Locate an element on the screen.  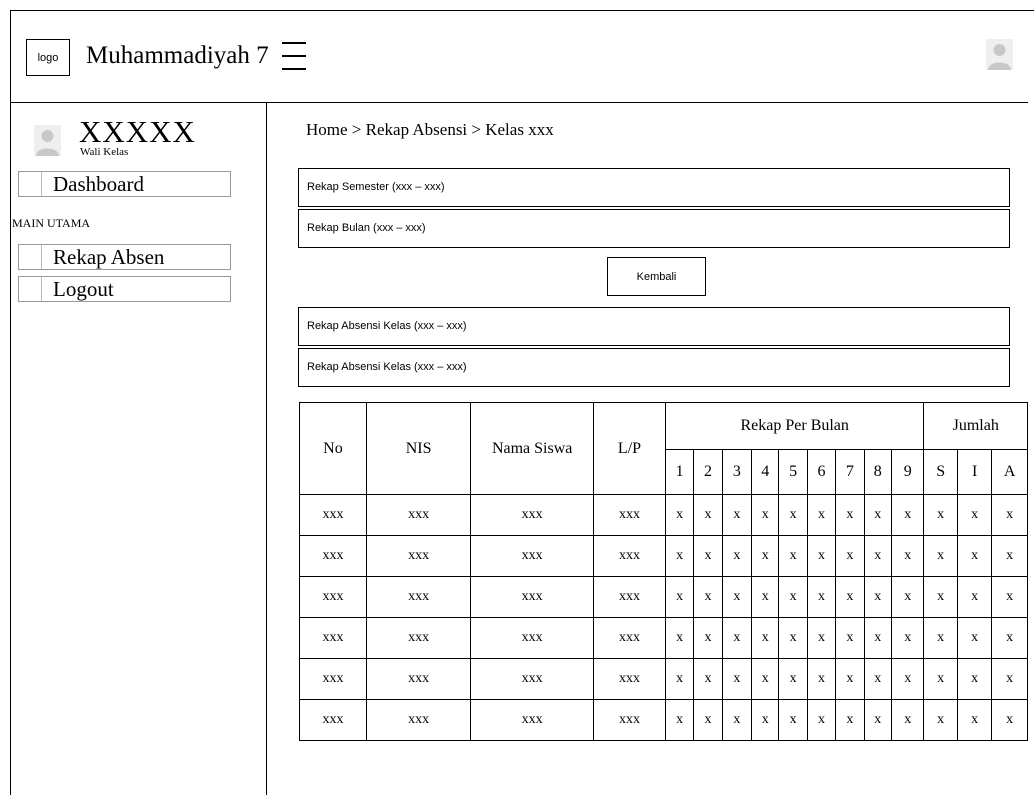
header-divider is located at coordinates (519, 102).